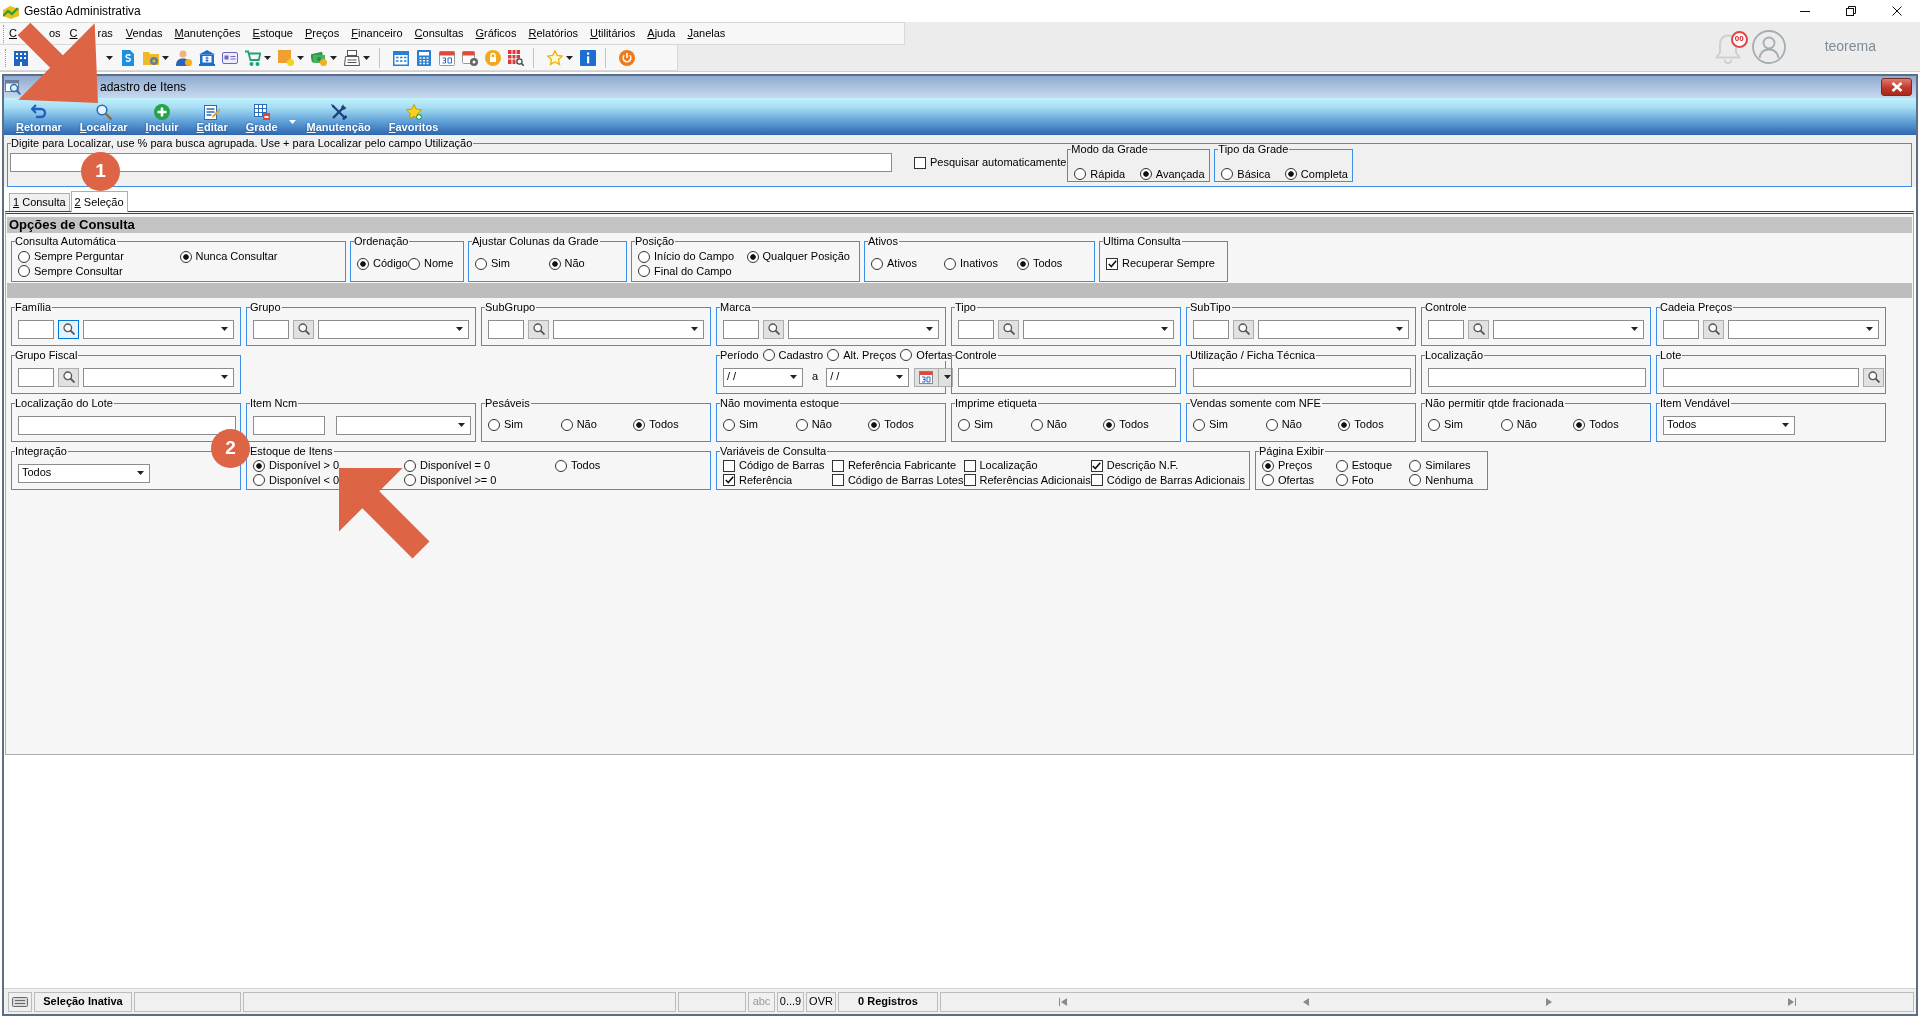  I want to click on bank-icon, so click(207, 57).